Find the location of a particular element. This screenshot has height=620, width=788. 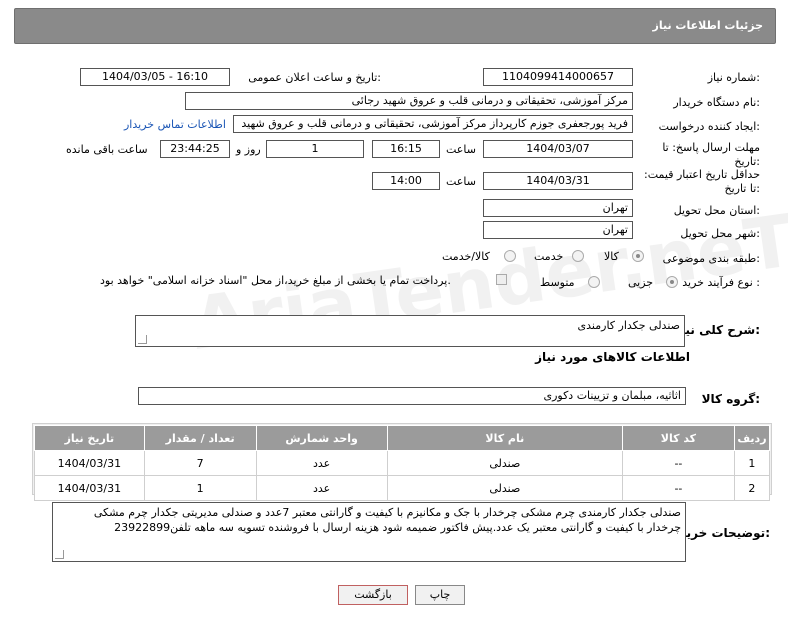

category-radio-goods is located at coordinates (638, 256).